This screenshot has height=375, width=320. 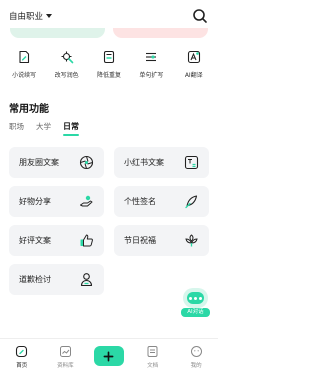 I want to click on nav-label: 首页, so click(x=22, y=366).